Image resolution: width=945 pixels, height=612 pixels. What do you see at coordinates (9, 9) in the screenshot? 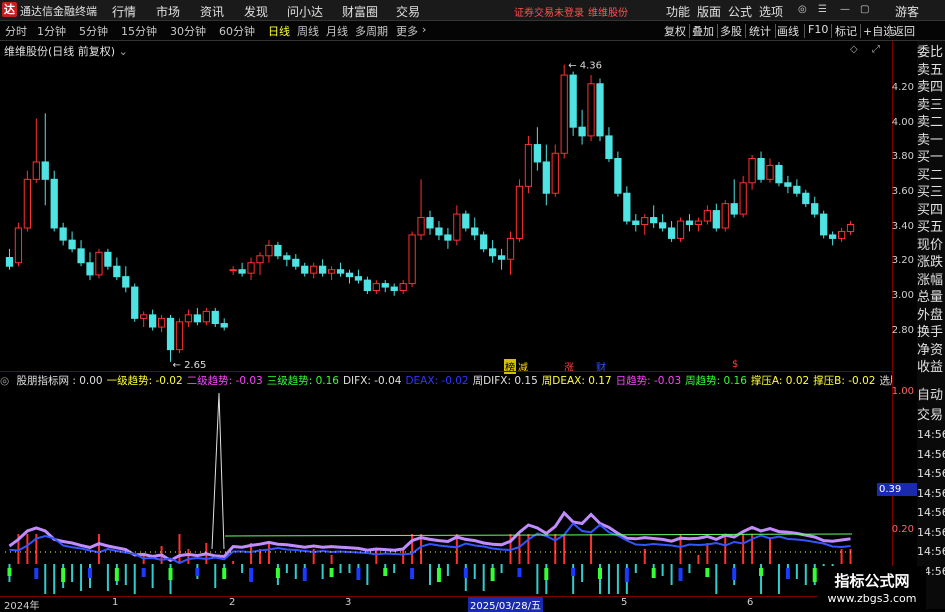
I see `app-logo: 达` at bounding box center [9, 9].